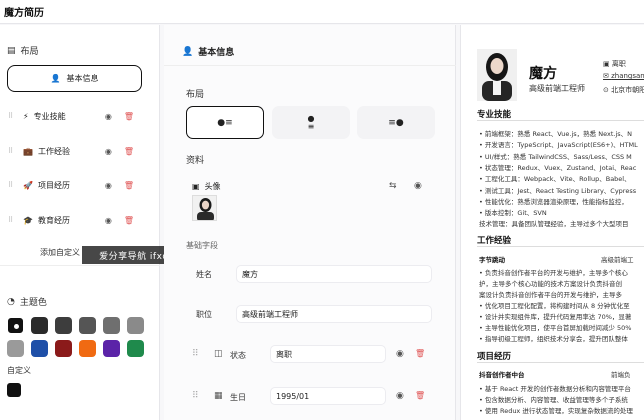 The height and width of the screenshot is (420, 644). Describe the element at coordinates (494, 241) in the screenshot. I see `work-heading: 工作经验` at that location.